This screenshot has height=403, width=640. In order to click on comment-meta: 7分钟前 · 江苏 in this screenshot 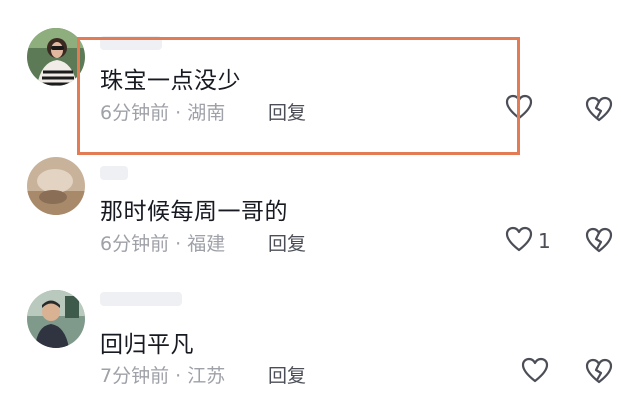, I will do `click(162, 374)`.